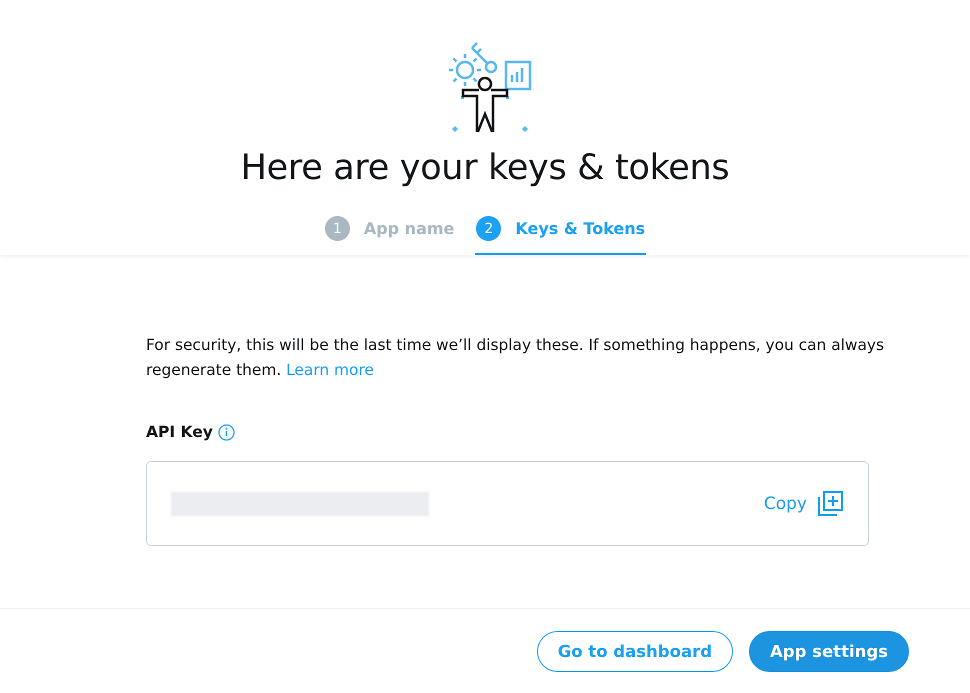 The height and width of the screenshot is (693, 970). Describe the element at coordinates (804, 503) in the screenshot. I see `copy-button: Copy` at that location.